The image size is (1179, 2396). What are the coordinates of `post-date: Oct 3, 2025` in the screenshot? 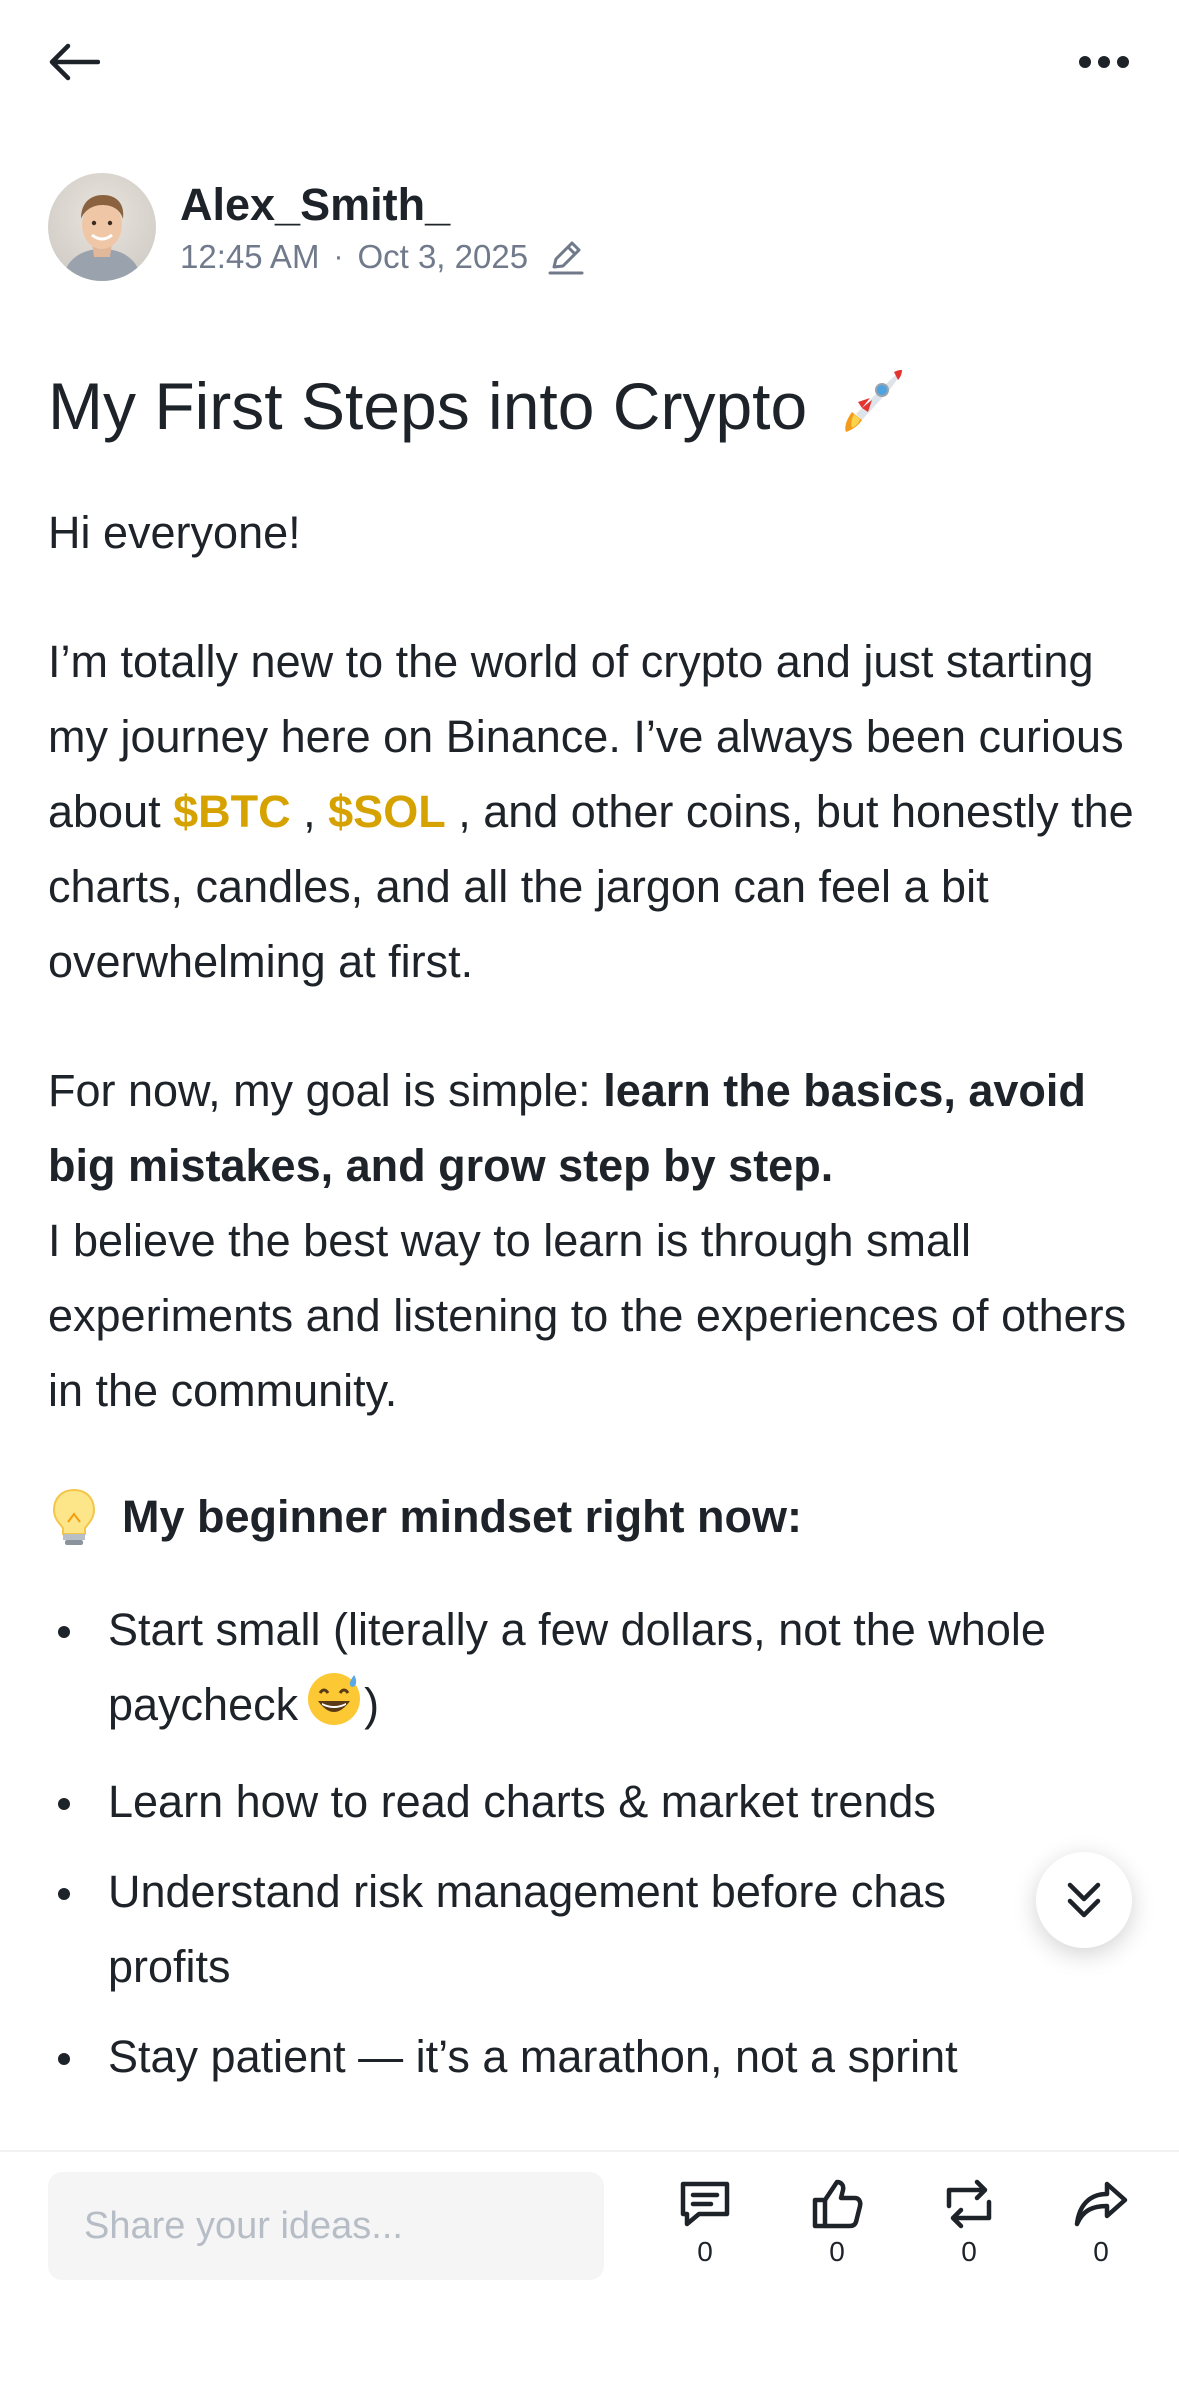 It's located at (443, 256).